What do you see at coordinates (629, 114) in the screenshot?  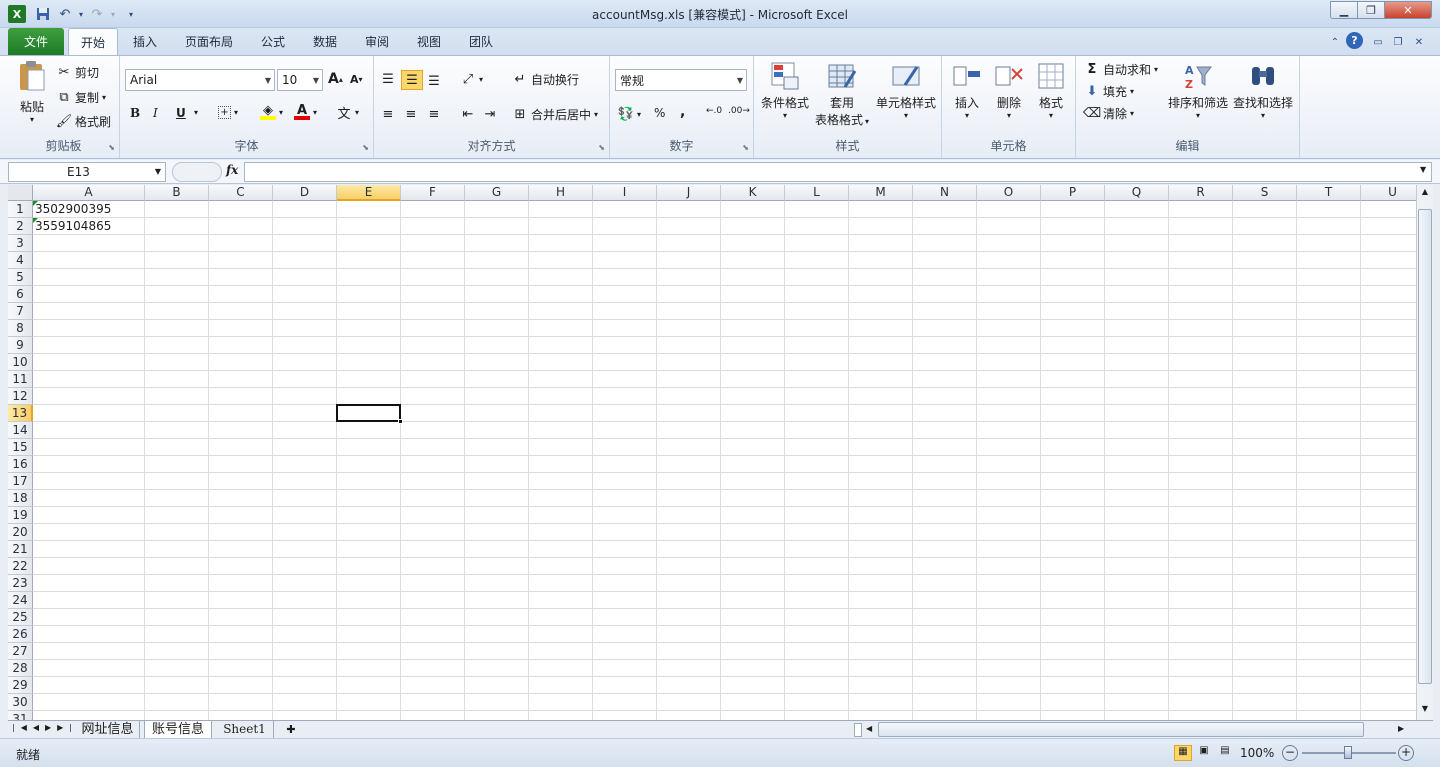 I see `accounting-format-button: 💱 ▾` at bounding box center [629, 114].